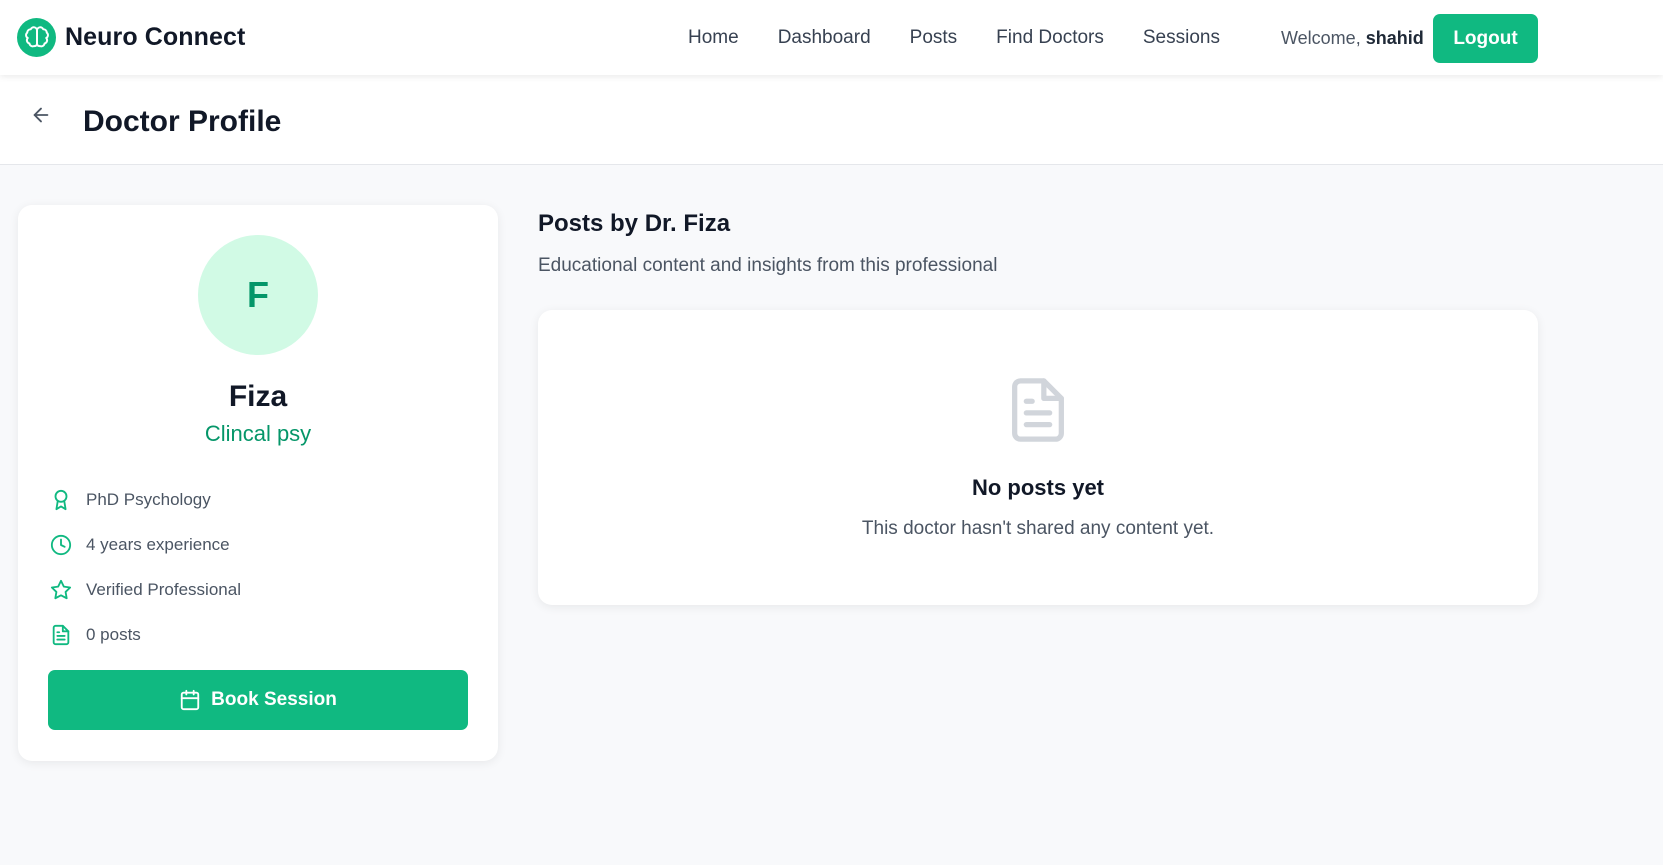  What do you see at coordinates (61, 590) in the screenshot?
I see `star-icon` at bounding box center [61, 590].